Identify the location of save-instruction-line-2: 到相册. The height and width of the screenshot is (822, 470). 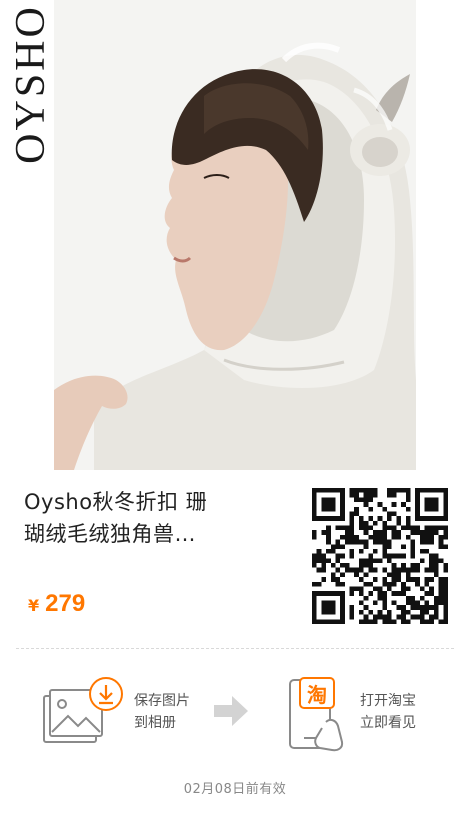
(155, 723).